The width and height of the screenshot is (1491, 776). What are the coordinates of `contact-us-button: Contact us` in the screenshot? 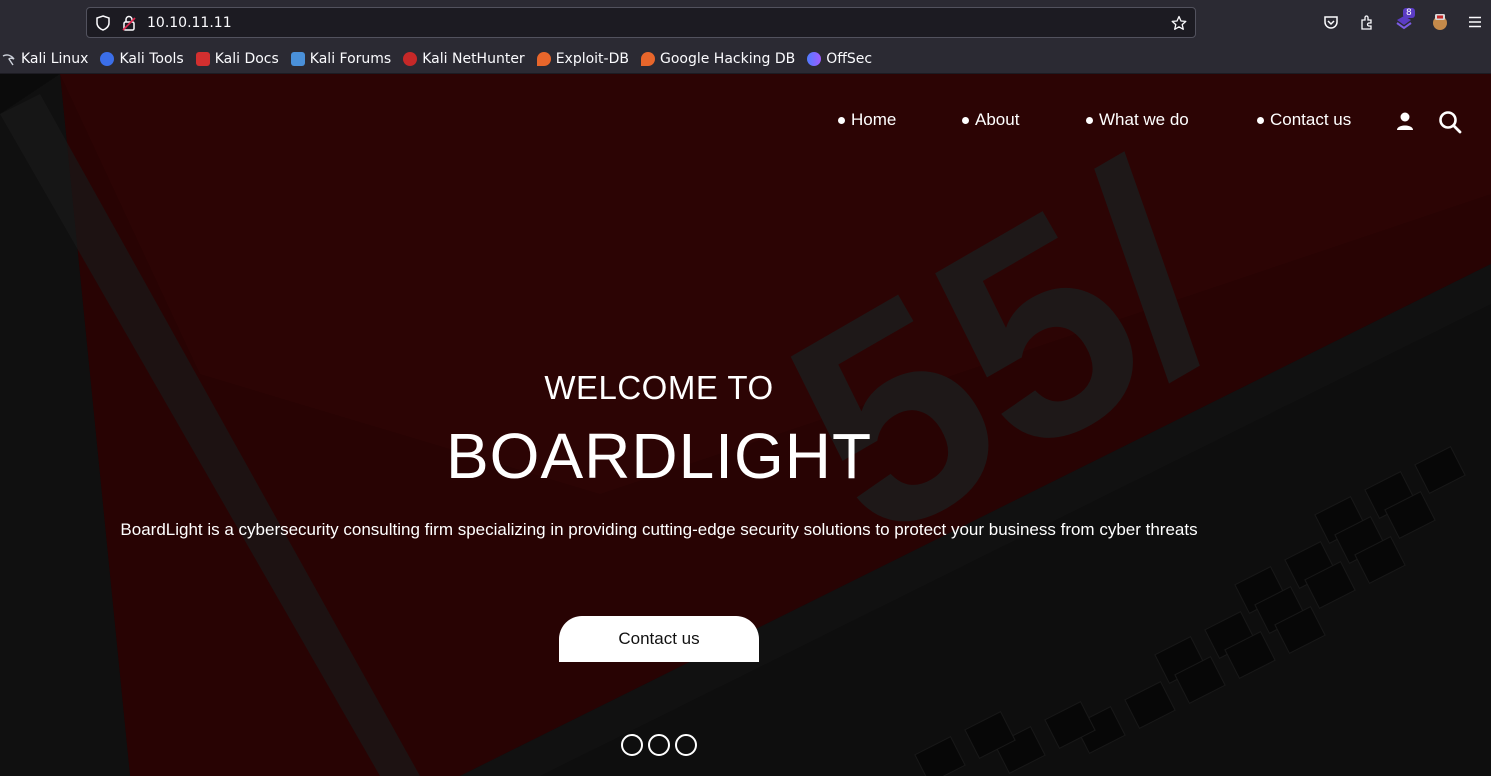 It's located at (659, 639).